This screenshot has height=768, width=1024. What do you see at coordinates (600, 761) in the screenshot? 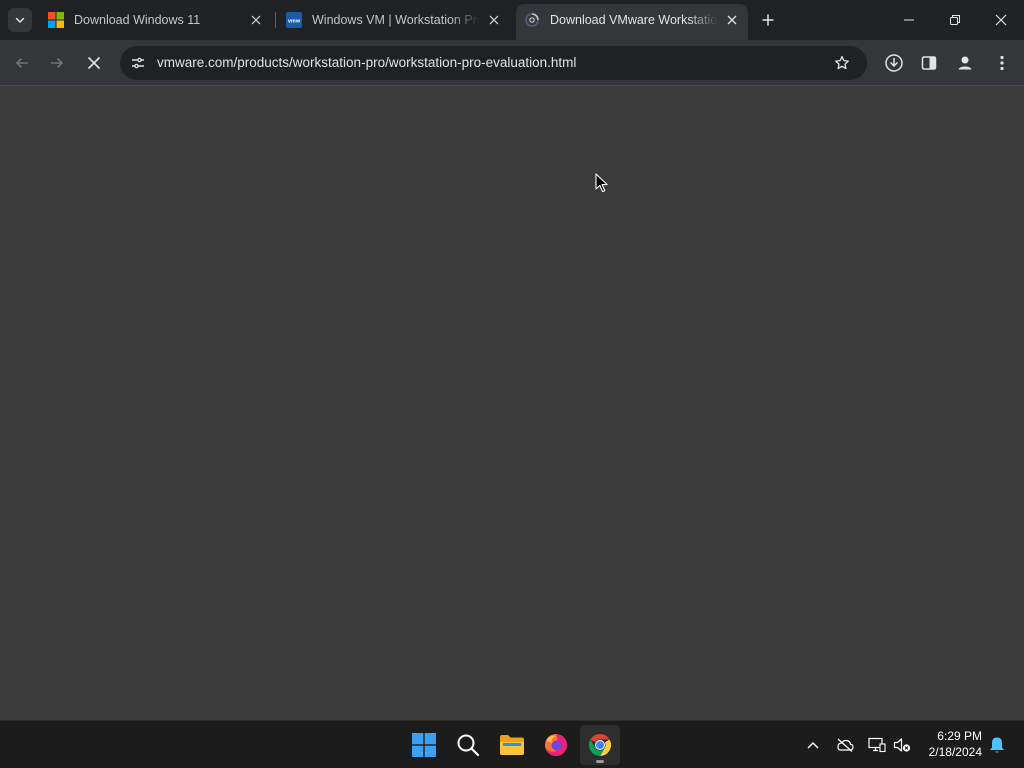
I see `running-indicator` at bounding box center [600, 761].